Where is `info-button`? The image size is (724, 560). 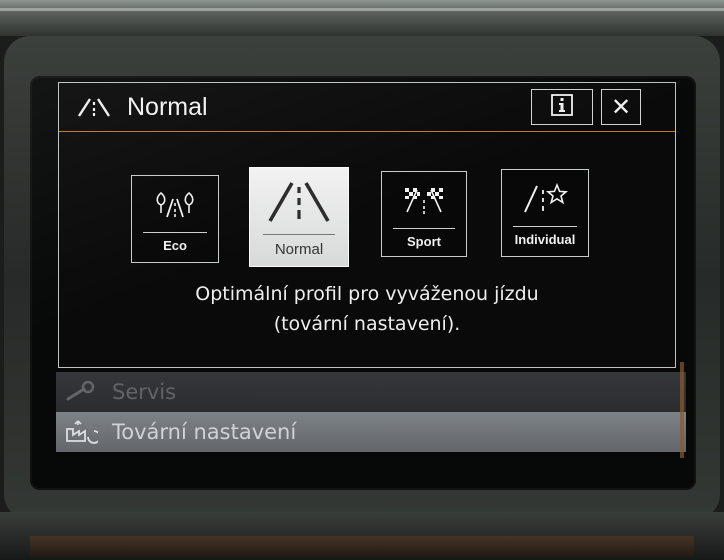 info-button is located at coordinates (562, 107).